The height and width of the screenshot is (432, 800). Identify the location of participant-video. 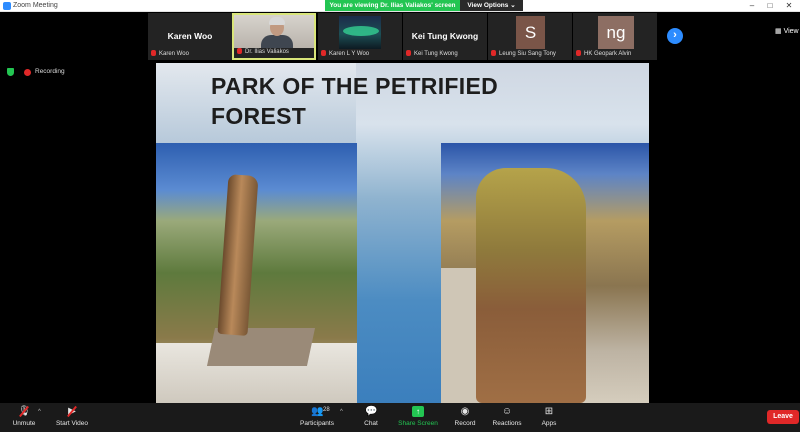
(274, 31).